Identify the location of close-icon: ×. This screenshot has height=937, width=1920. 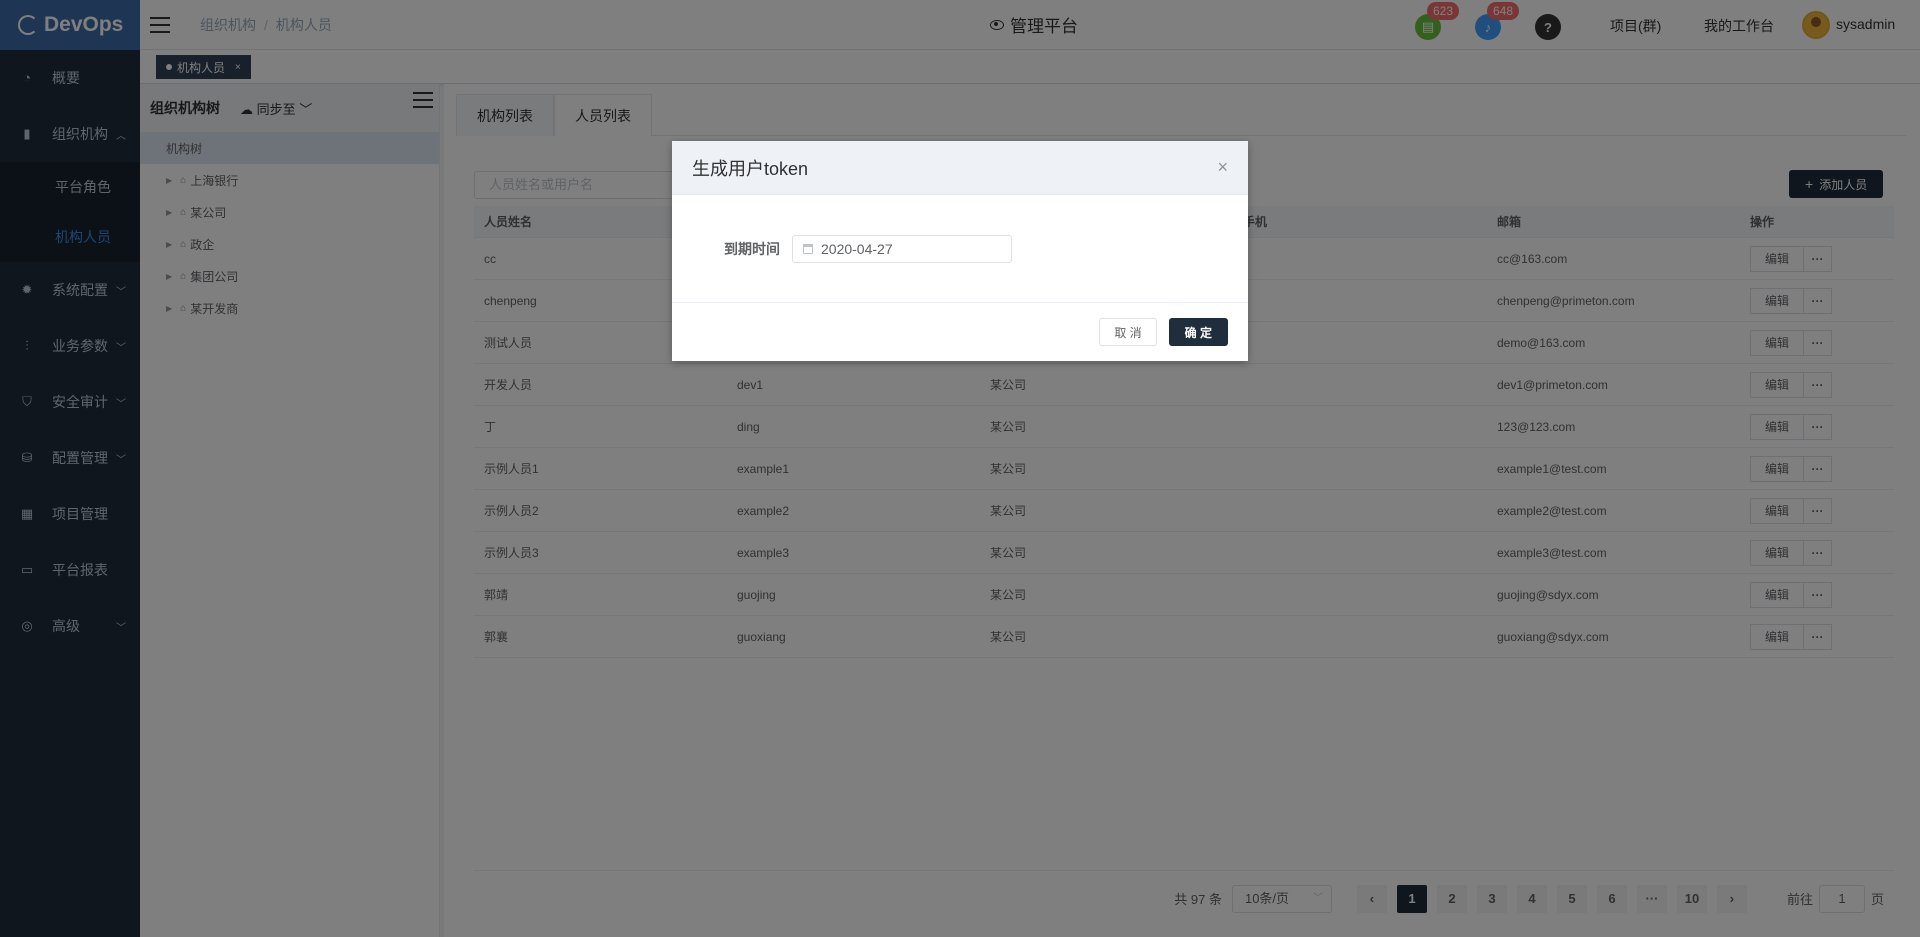
(1222, 167).